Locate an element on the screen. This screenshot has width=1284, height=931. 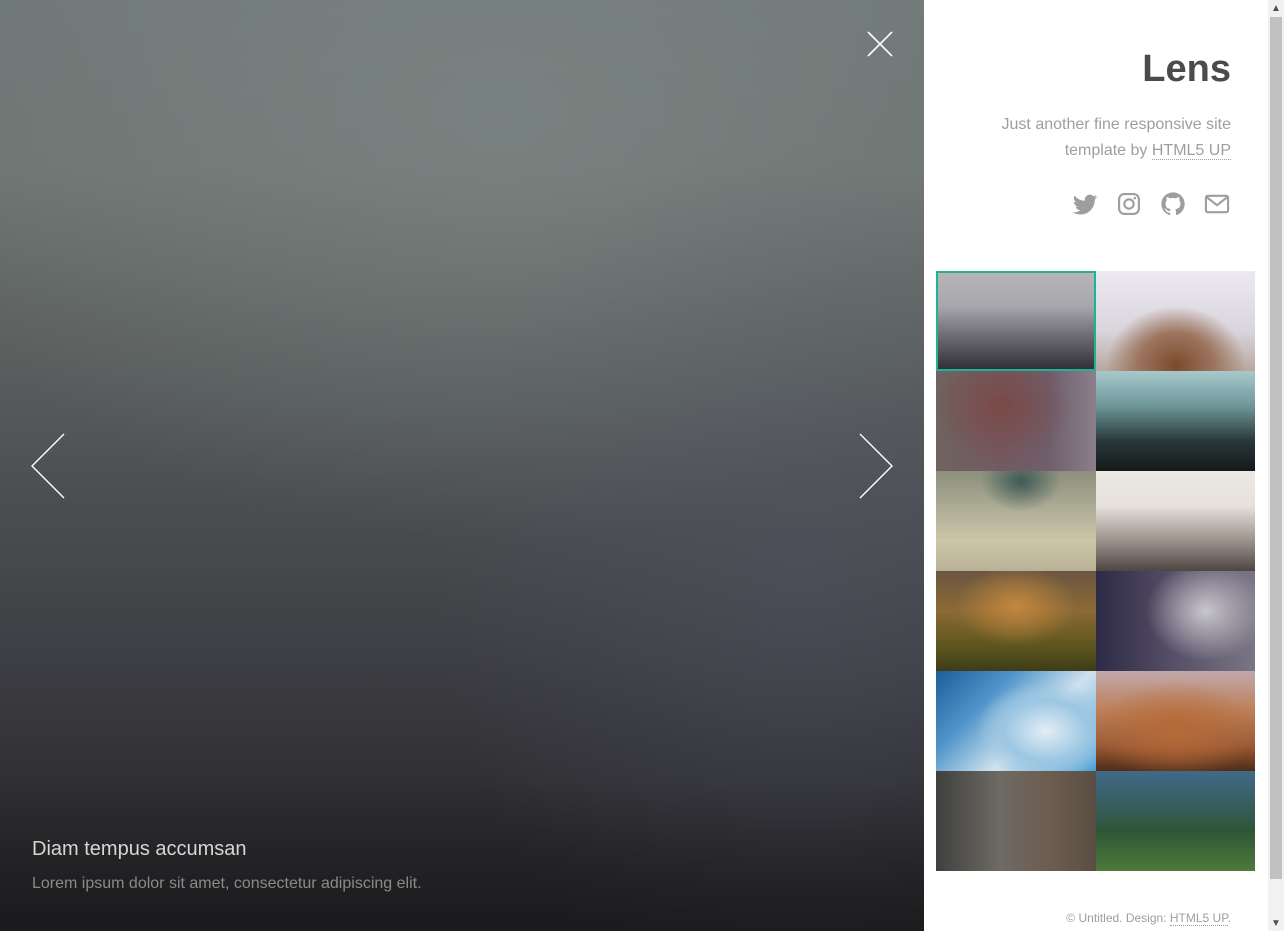
close-icon is located at coordinates (880, 44).